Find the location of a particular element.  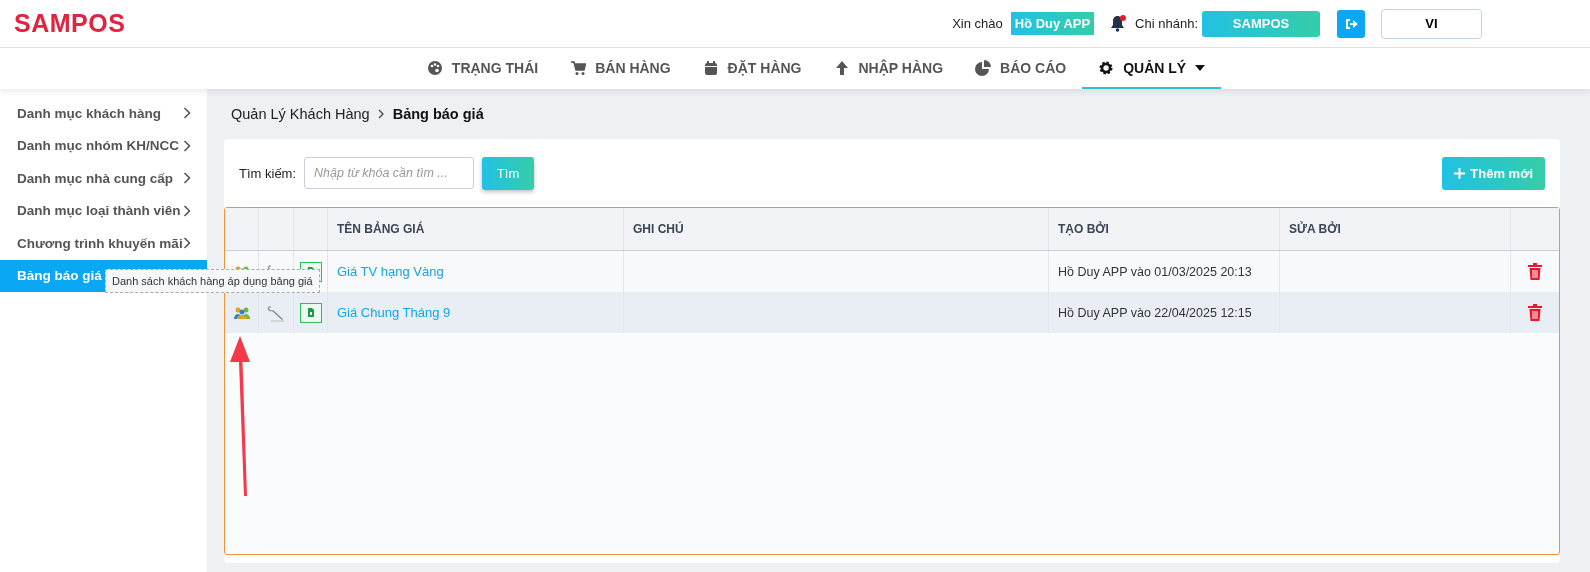

logo: SAMPOS is located at coordinates (70, 23).